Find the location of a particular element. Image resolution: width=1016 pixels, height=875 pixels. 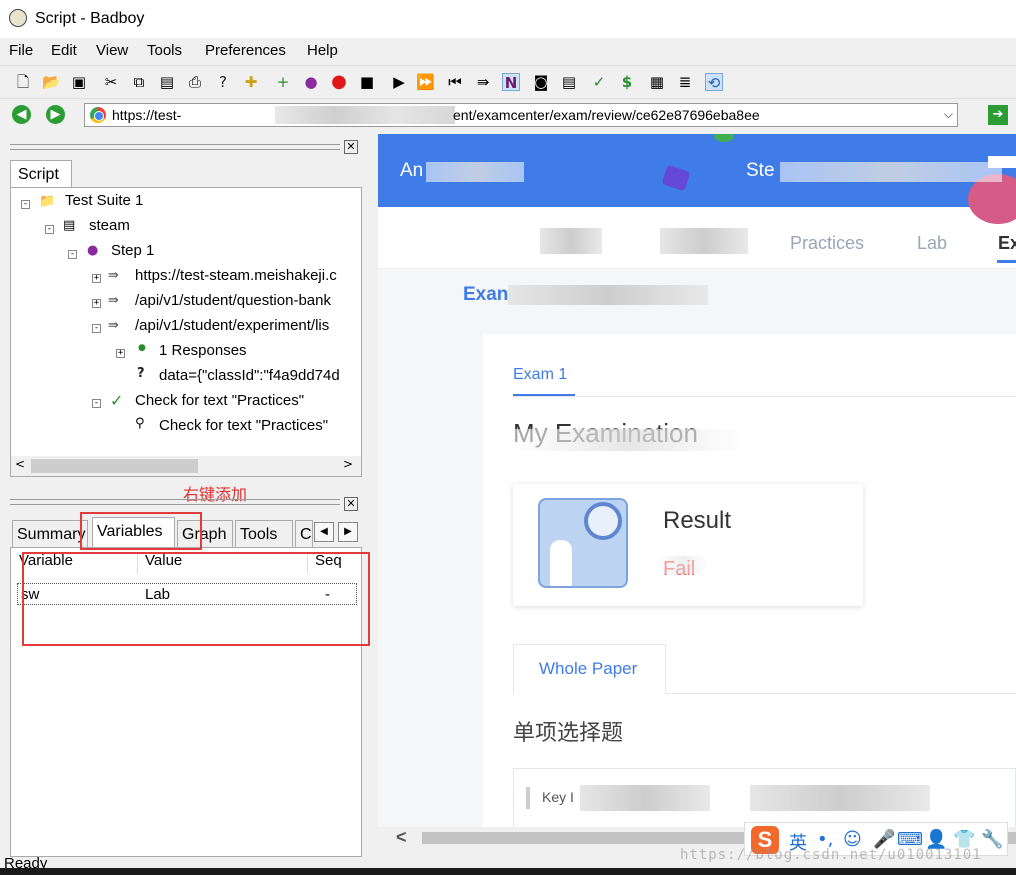

decor-shape is located at coordinates (724, 138).